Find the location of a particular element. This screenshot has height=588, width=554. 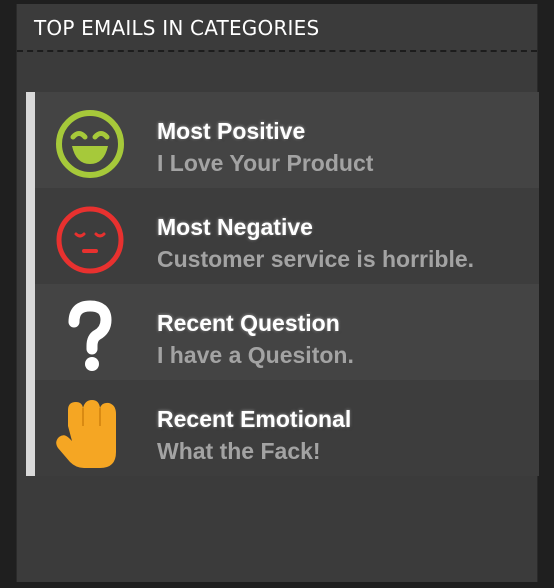

list-item-most-positive: Most Positive I Love Your Product is located at coordinates (287, 140).